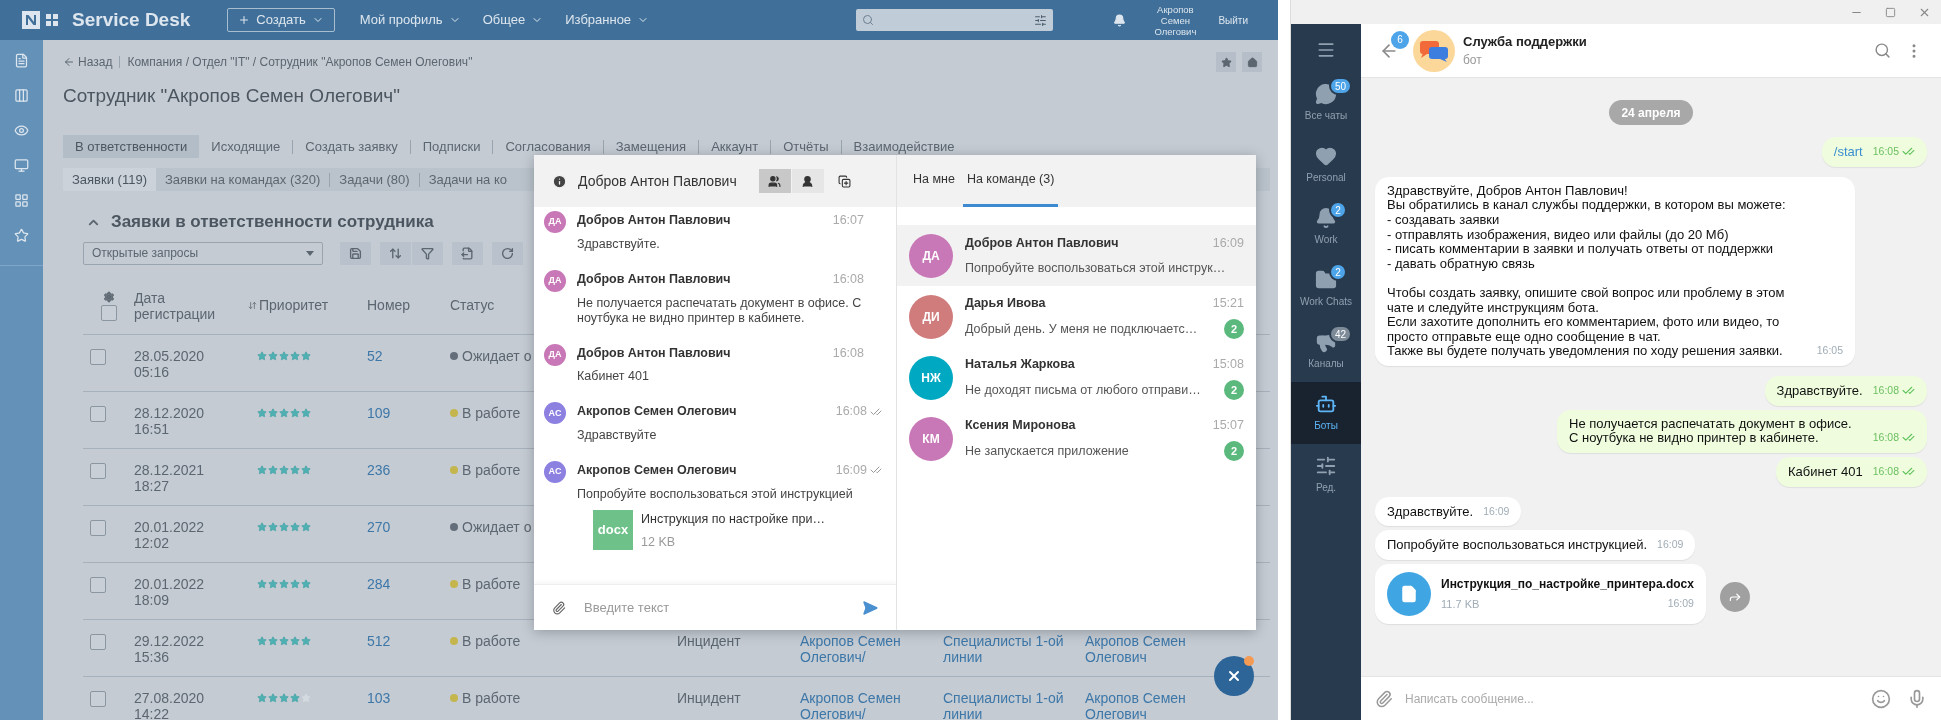 The image size is (1941, 720). Describe the element at coordinates (410, 20) in the screenshot. I see `menu-item: Мой профиль` at that location.